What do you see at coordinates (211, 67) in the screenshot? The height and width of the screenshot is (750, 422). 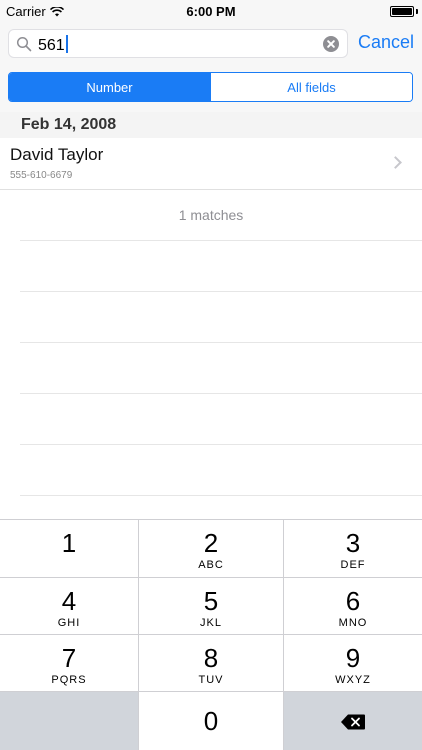 I see `search-header: 561 Cancel Number All fields` at bounding box center [211, 67].